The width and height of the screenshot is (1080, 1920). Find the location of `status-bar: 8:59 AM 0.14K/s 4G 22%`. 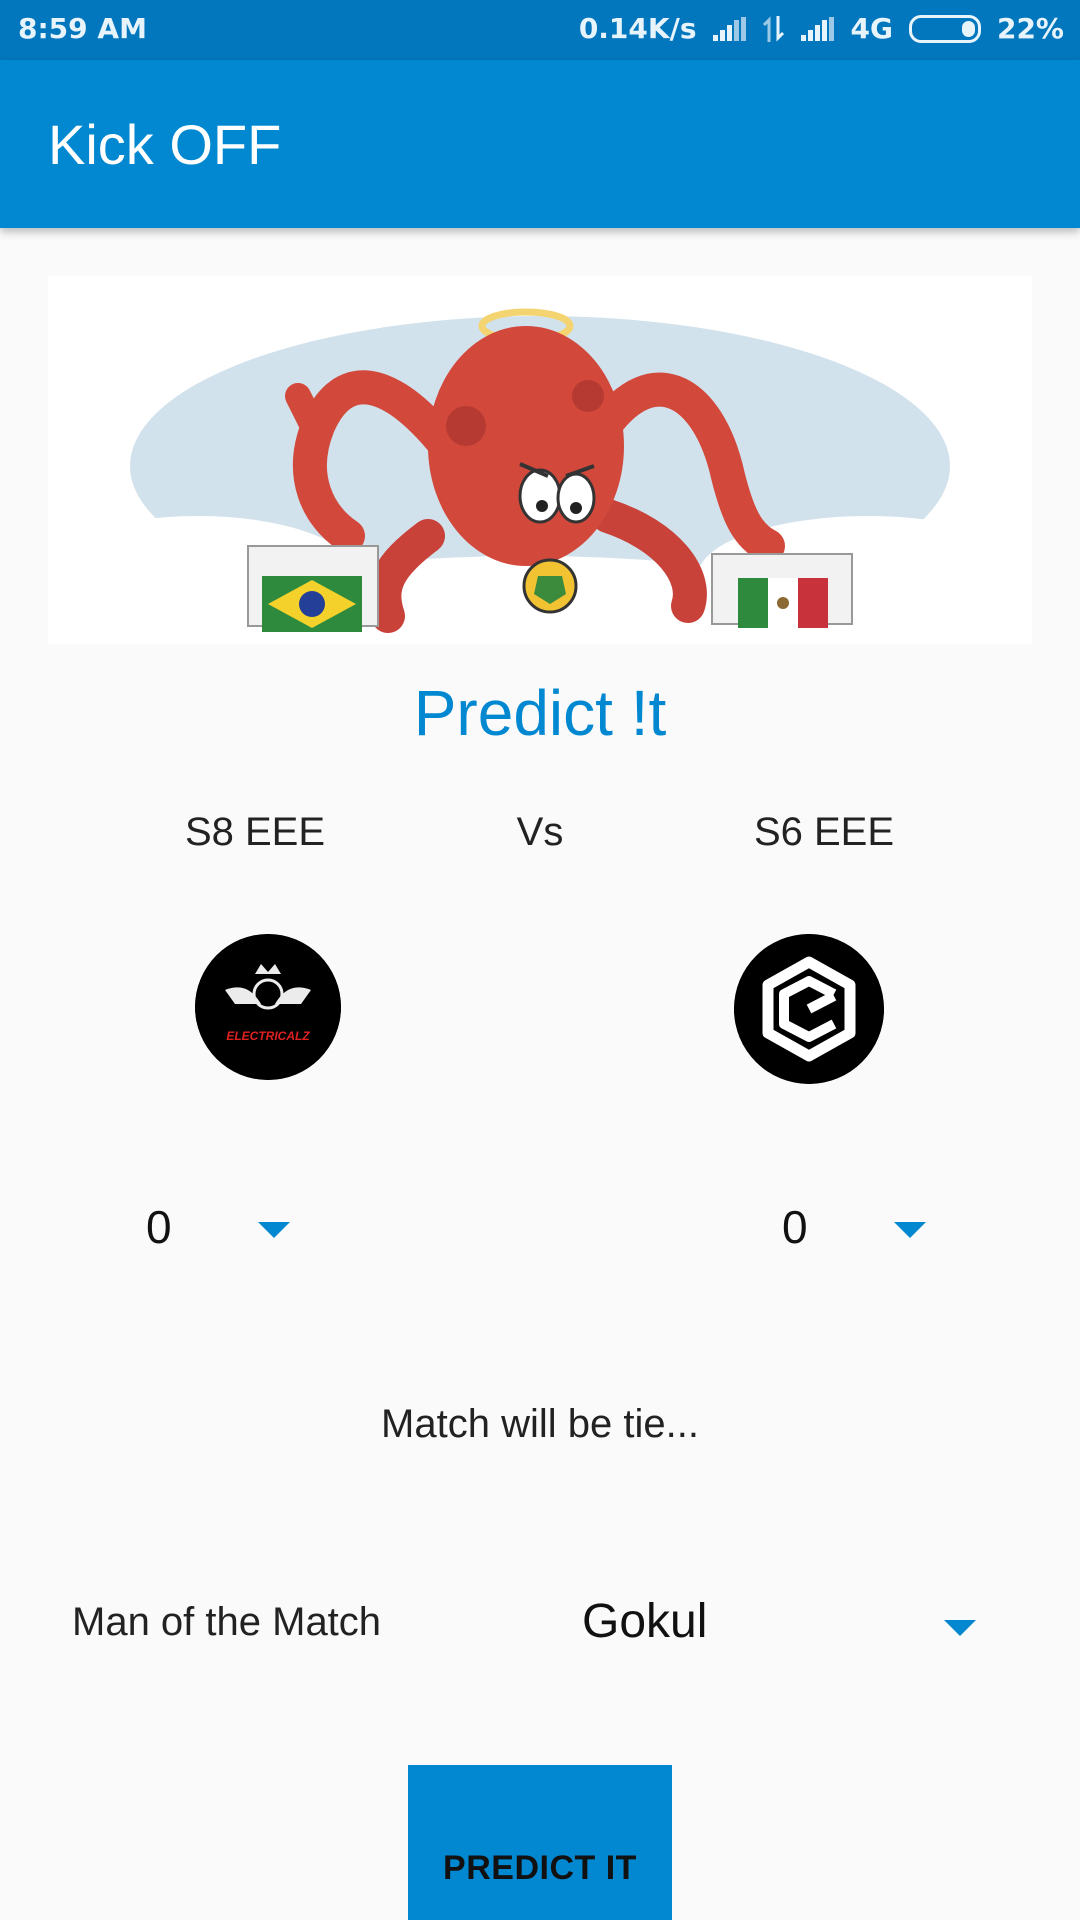

status-bar: 8:59 AM 0.14K/s 4G 22% is located at coordinates (540, 30).